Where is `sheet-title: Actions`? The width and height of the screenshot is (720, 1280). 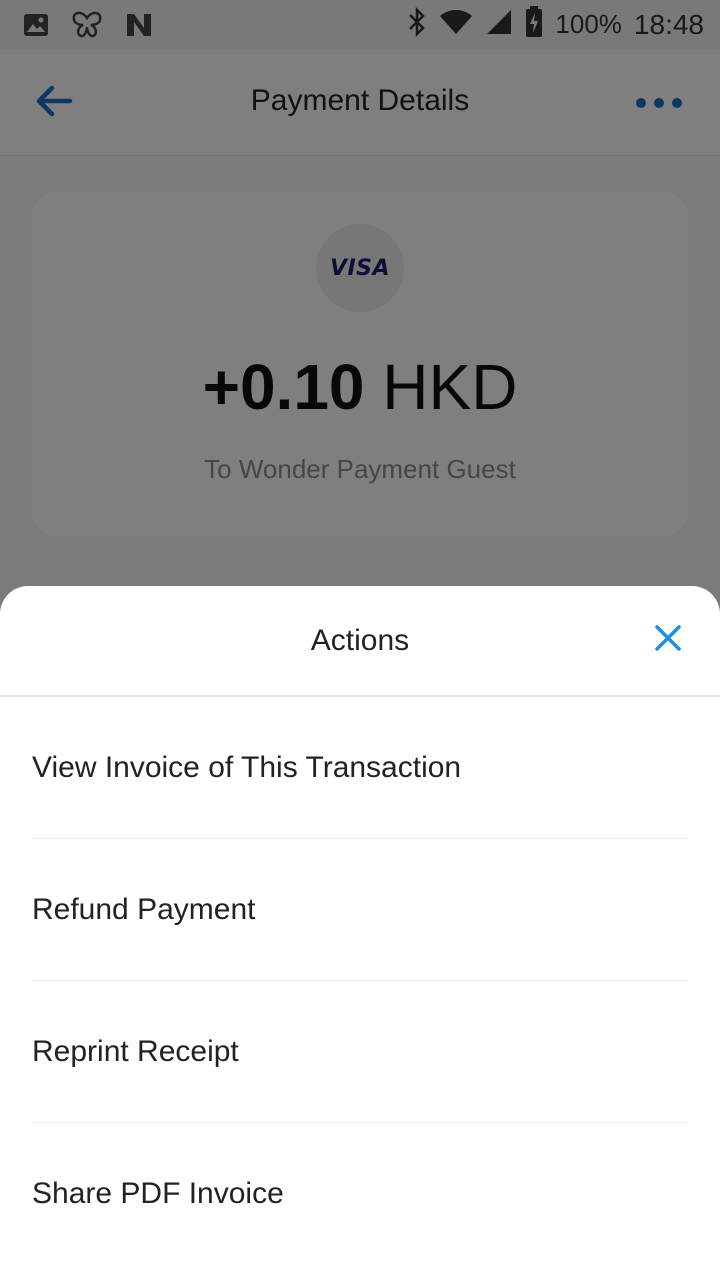 sheet-title: Actions is located at coordinates (360, 640).